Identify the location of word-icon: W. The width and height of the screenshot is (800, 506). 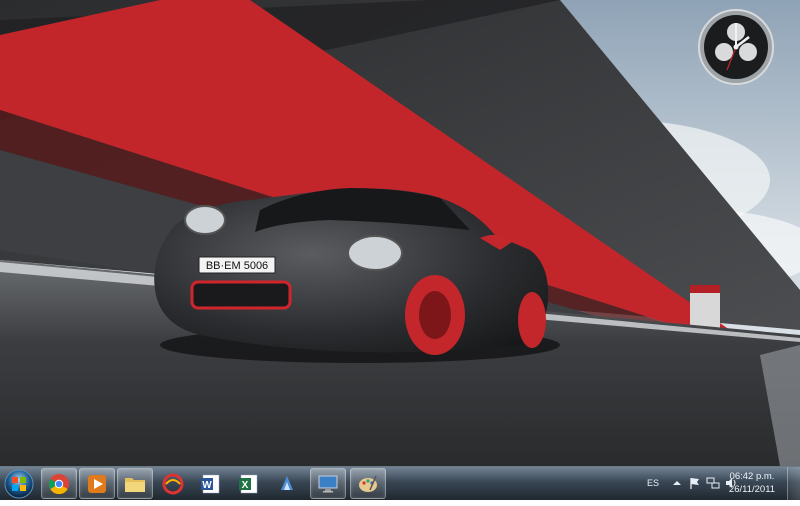
(210, 483).